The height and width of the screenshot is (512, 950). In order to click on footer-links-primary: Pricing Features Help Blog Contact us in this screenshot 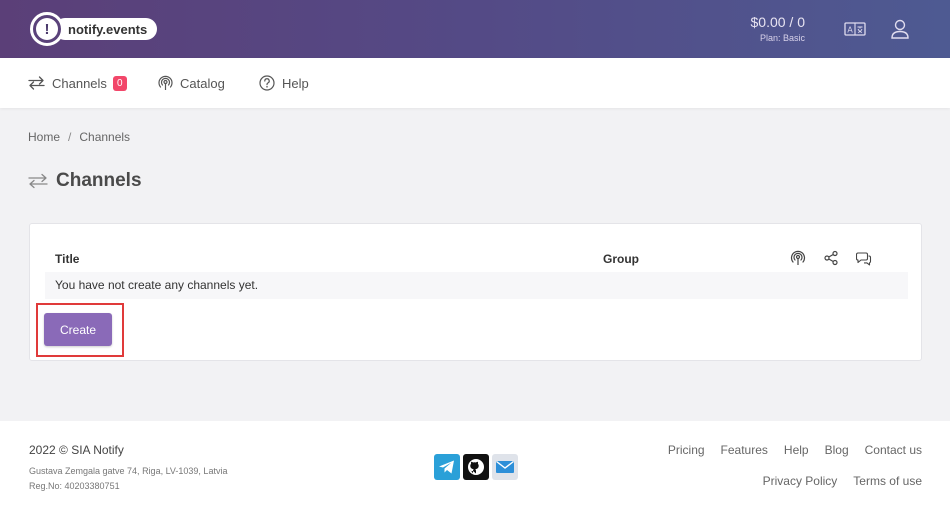, I will do `click(795, 450)`.